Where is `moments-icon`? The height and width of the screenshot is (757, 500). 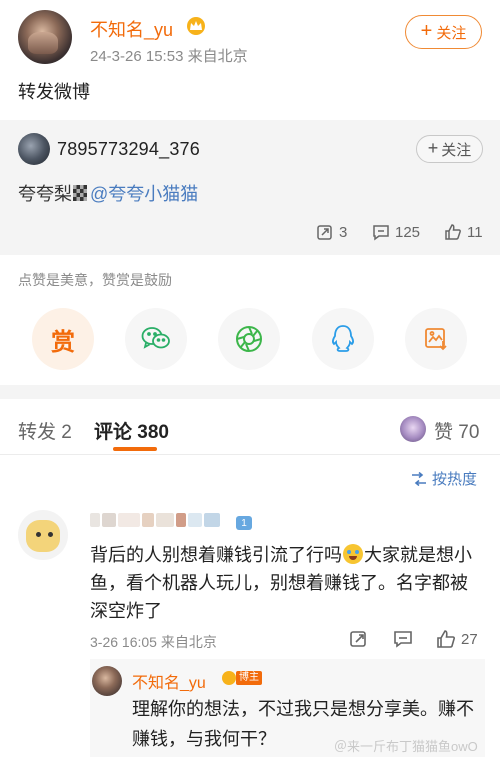
moments-icon is located at coordinates (249, 339).